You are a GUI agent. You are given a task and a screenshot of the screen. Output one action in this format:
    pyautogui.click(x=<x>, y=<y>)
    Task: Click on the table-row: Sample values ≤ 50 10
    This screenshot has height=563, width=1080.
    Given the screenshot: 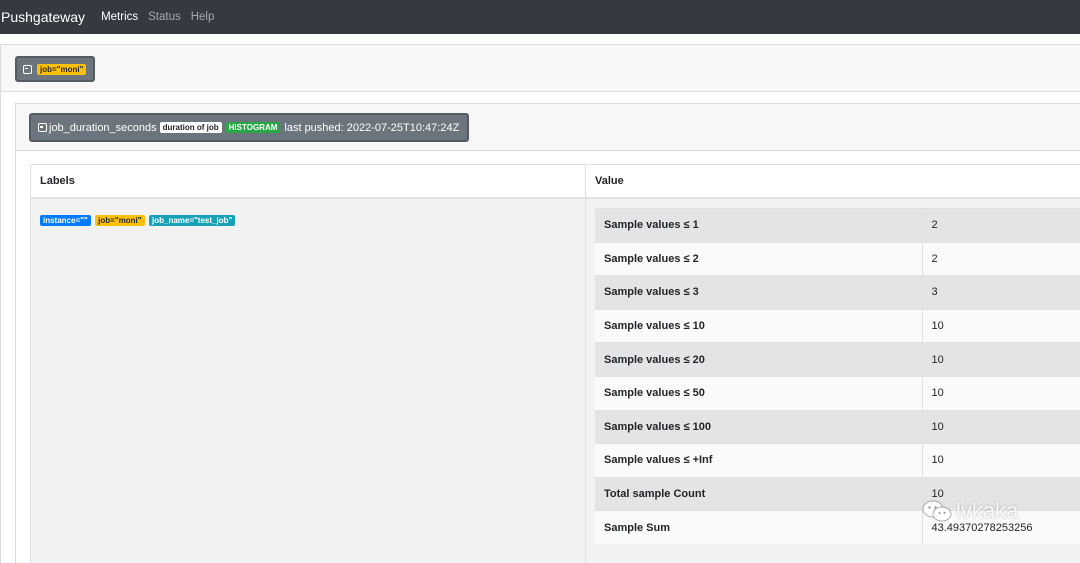 What is the action you would take?
    pyautogui.click(x=837, y=393)
    